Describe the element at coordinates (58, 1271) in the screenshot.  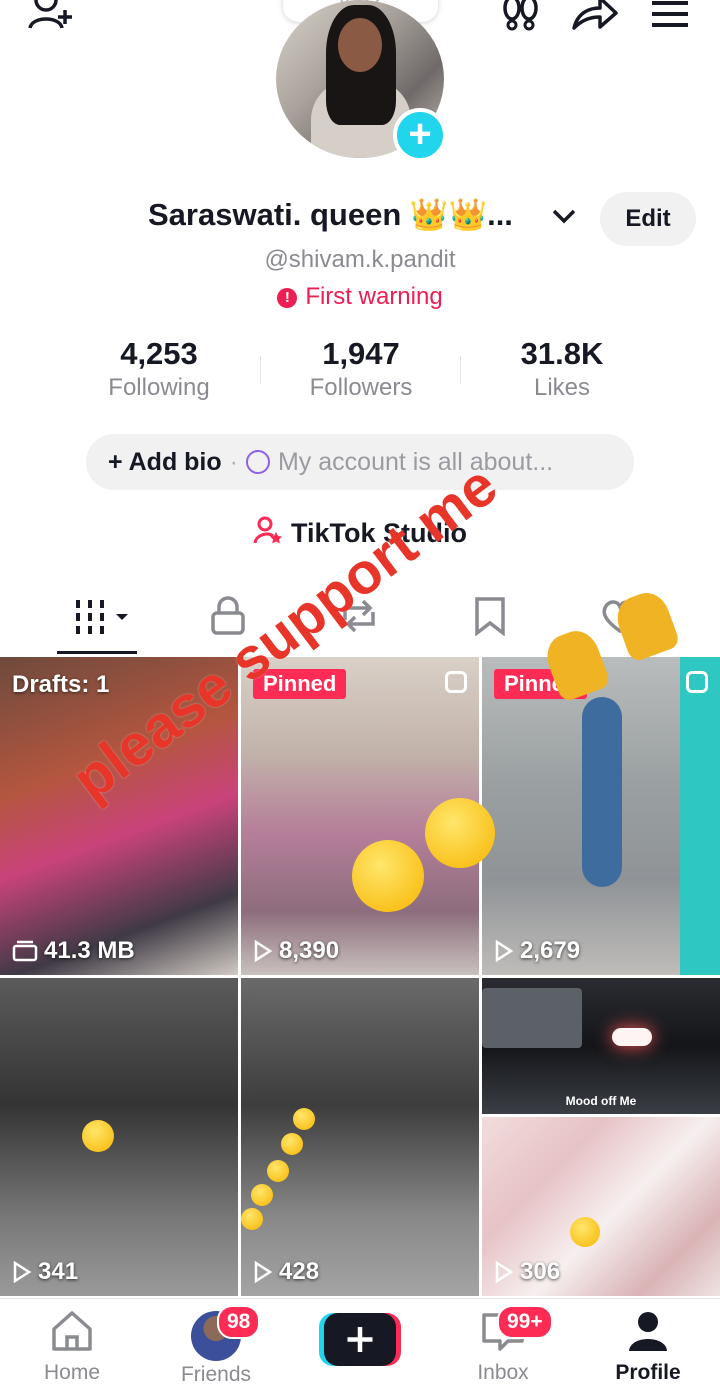
I see `tile-views-value: 341` at that location.